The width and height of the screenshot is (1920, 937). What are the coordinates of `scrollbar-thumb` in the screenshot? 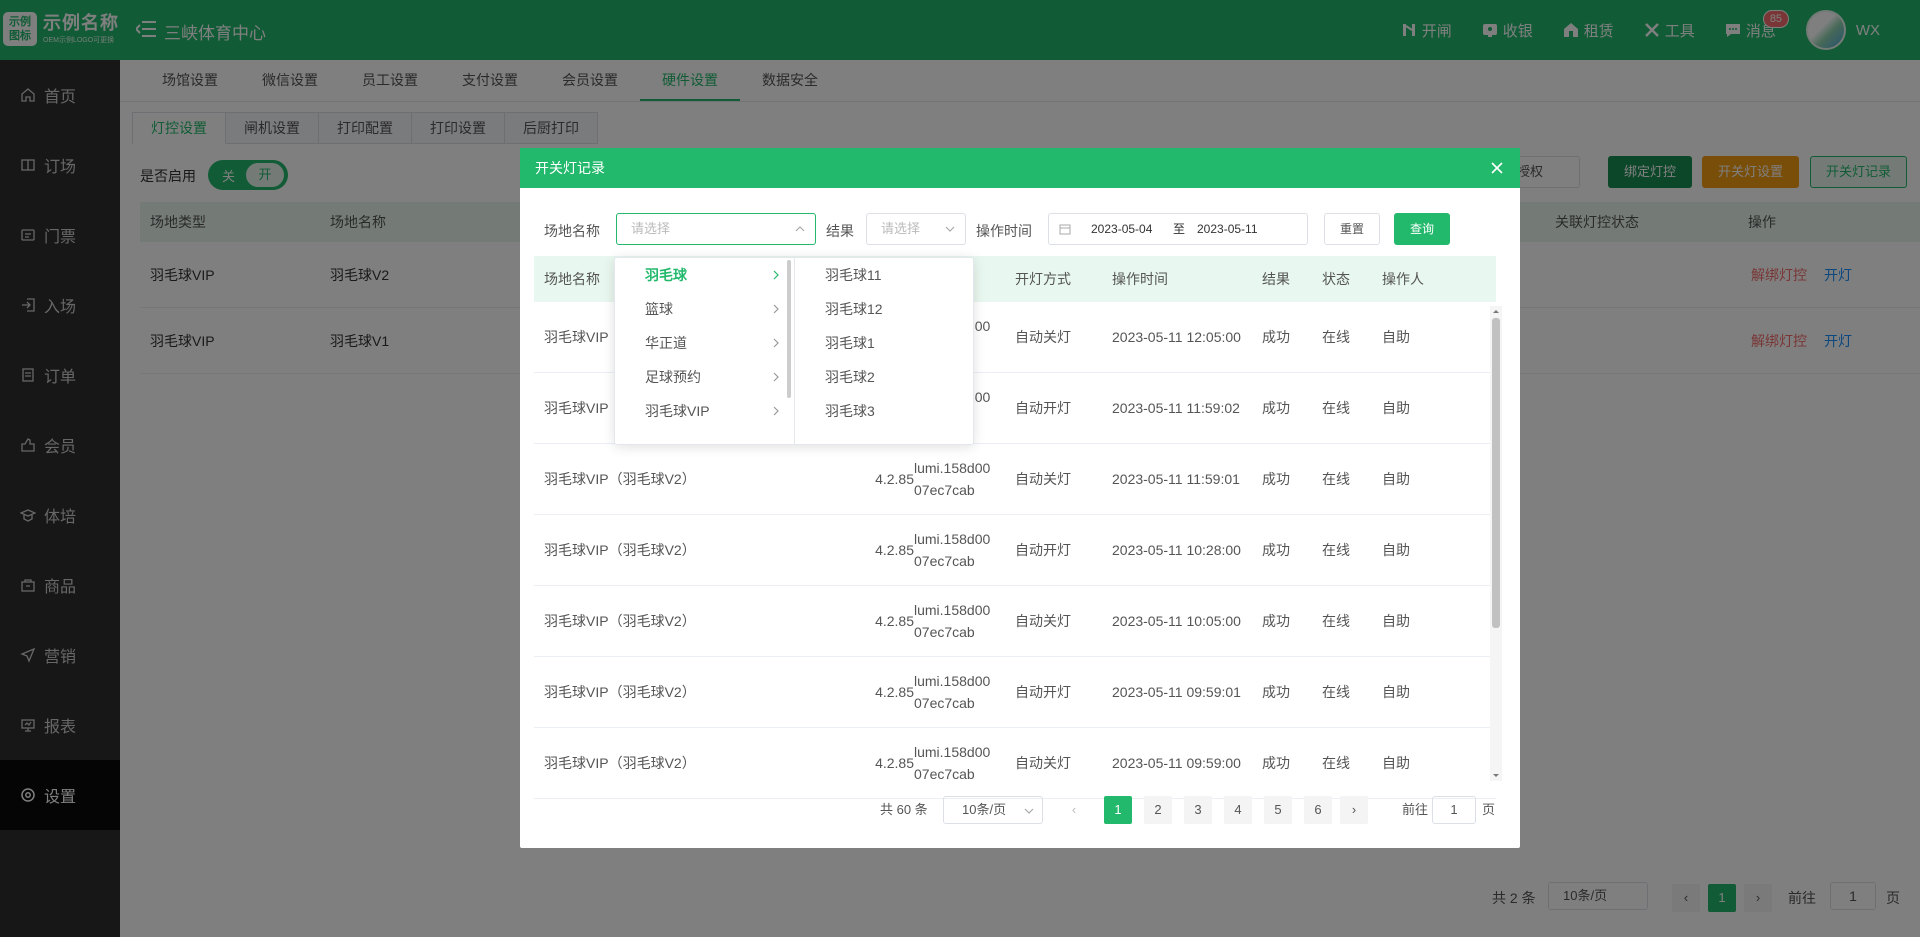 It's located at (1496, 473).